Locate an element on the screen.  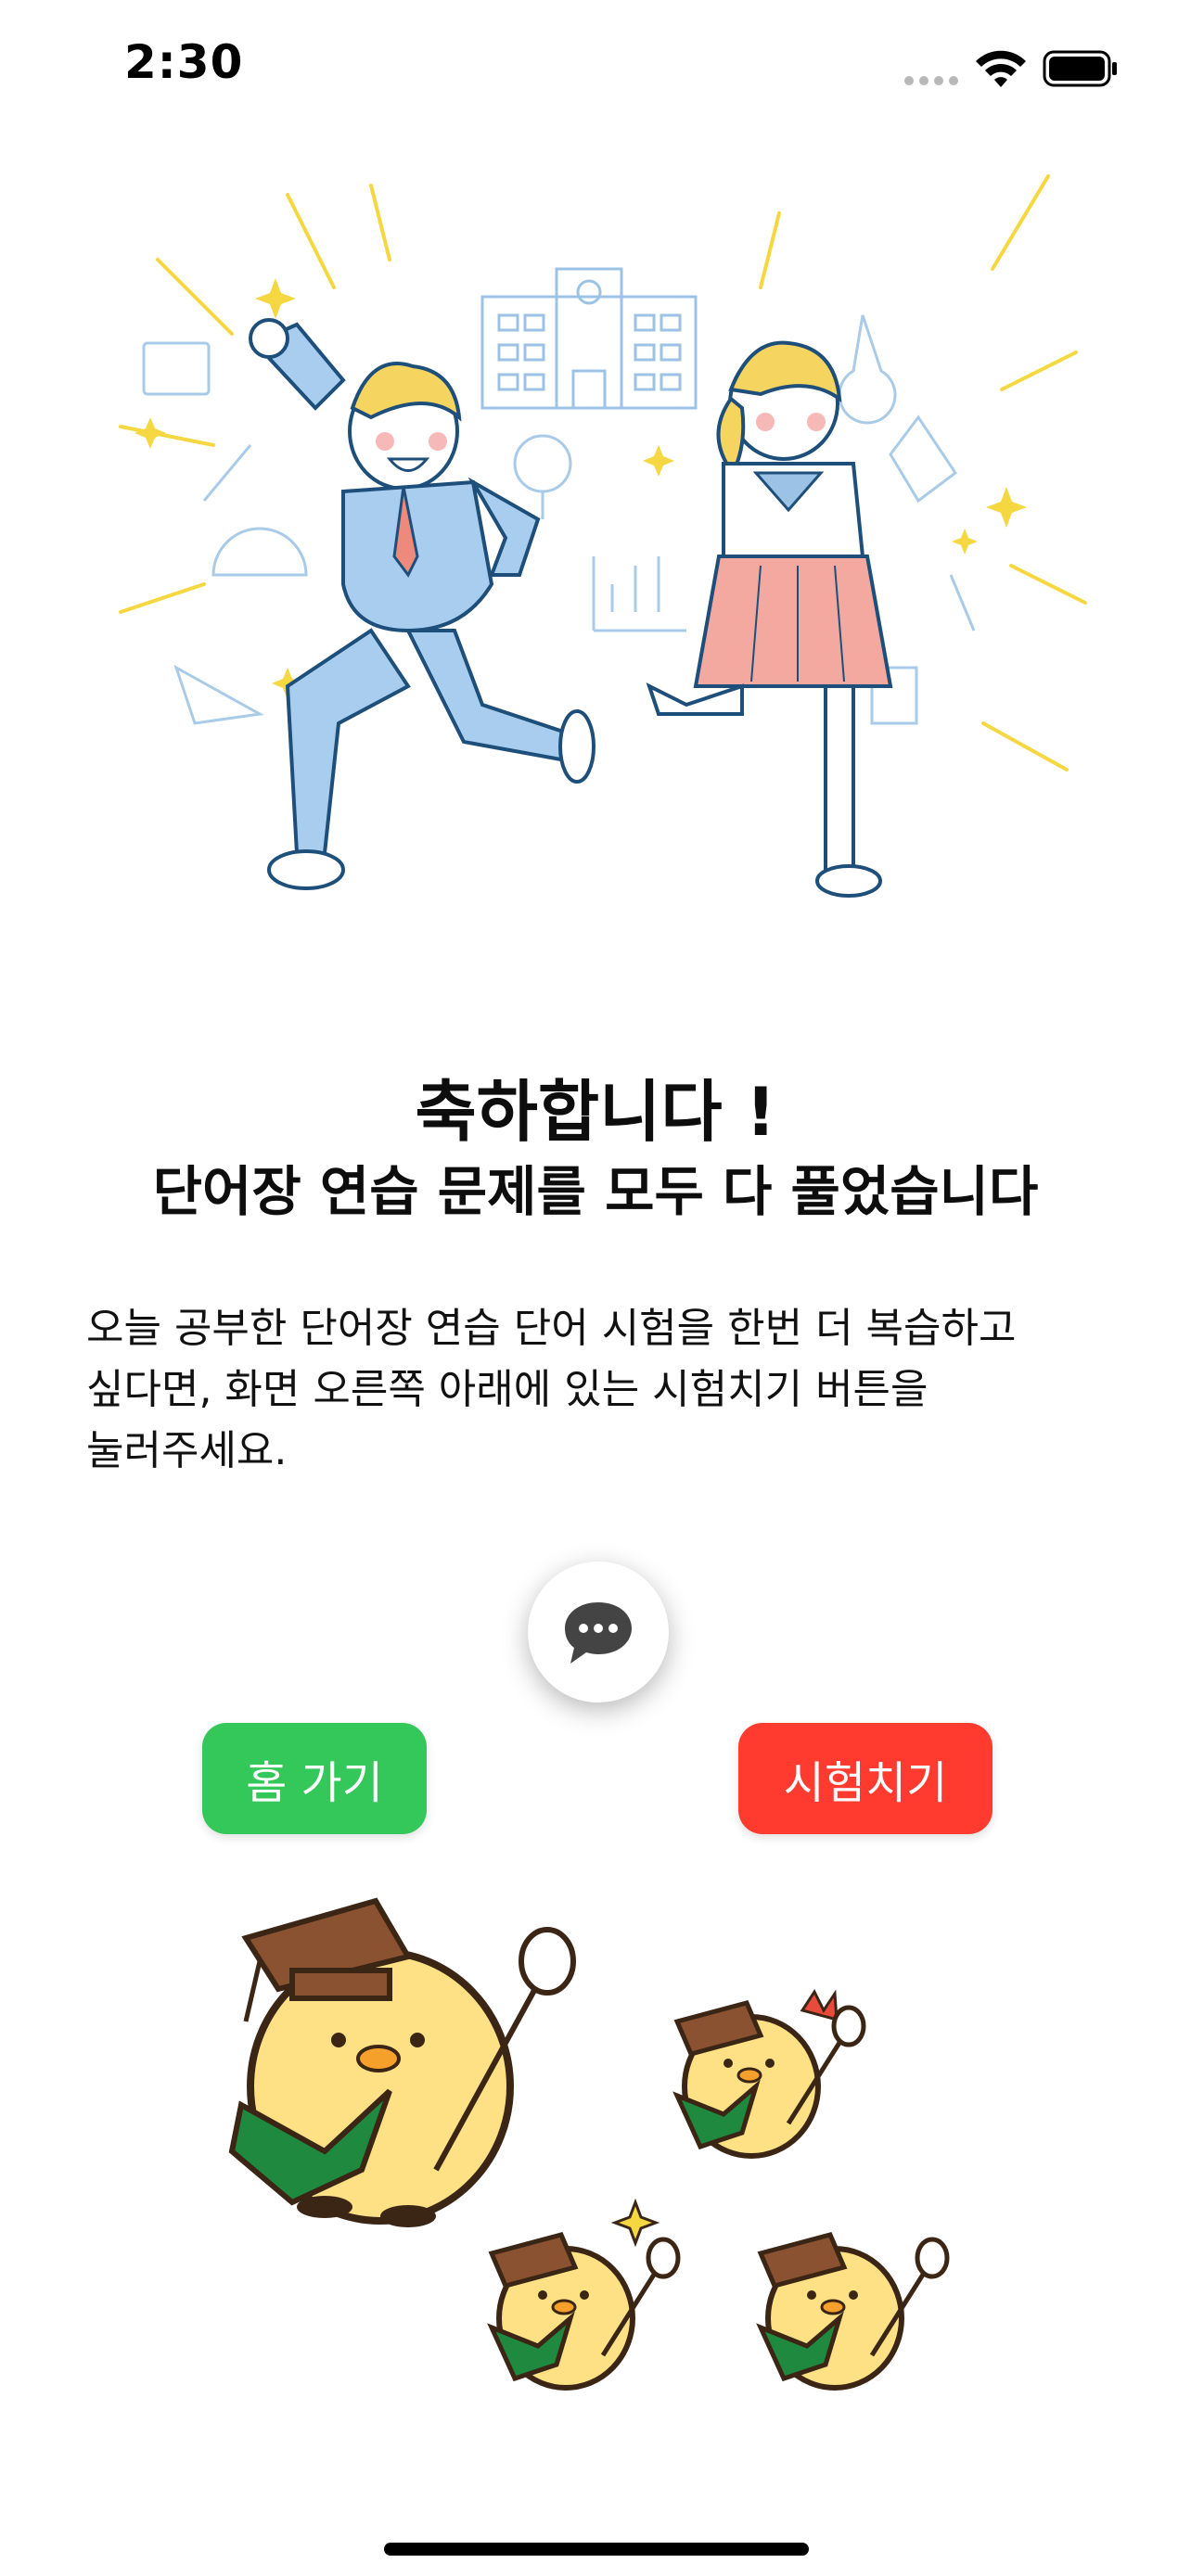
chat-bubble-icon is located at coordinates (598, 1633).